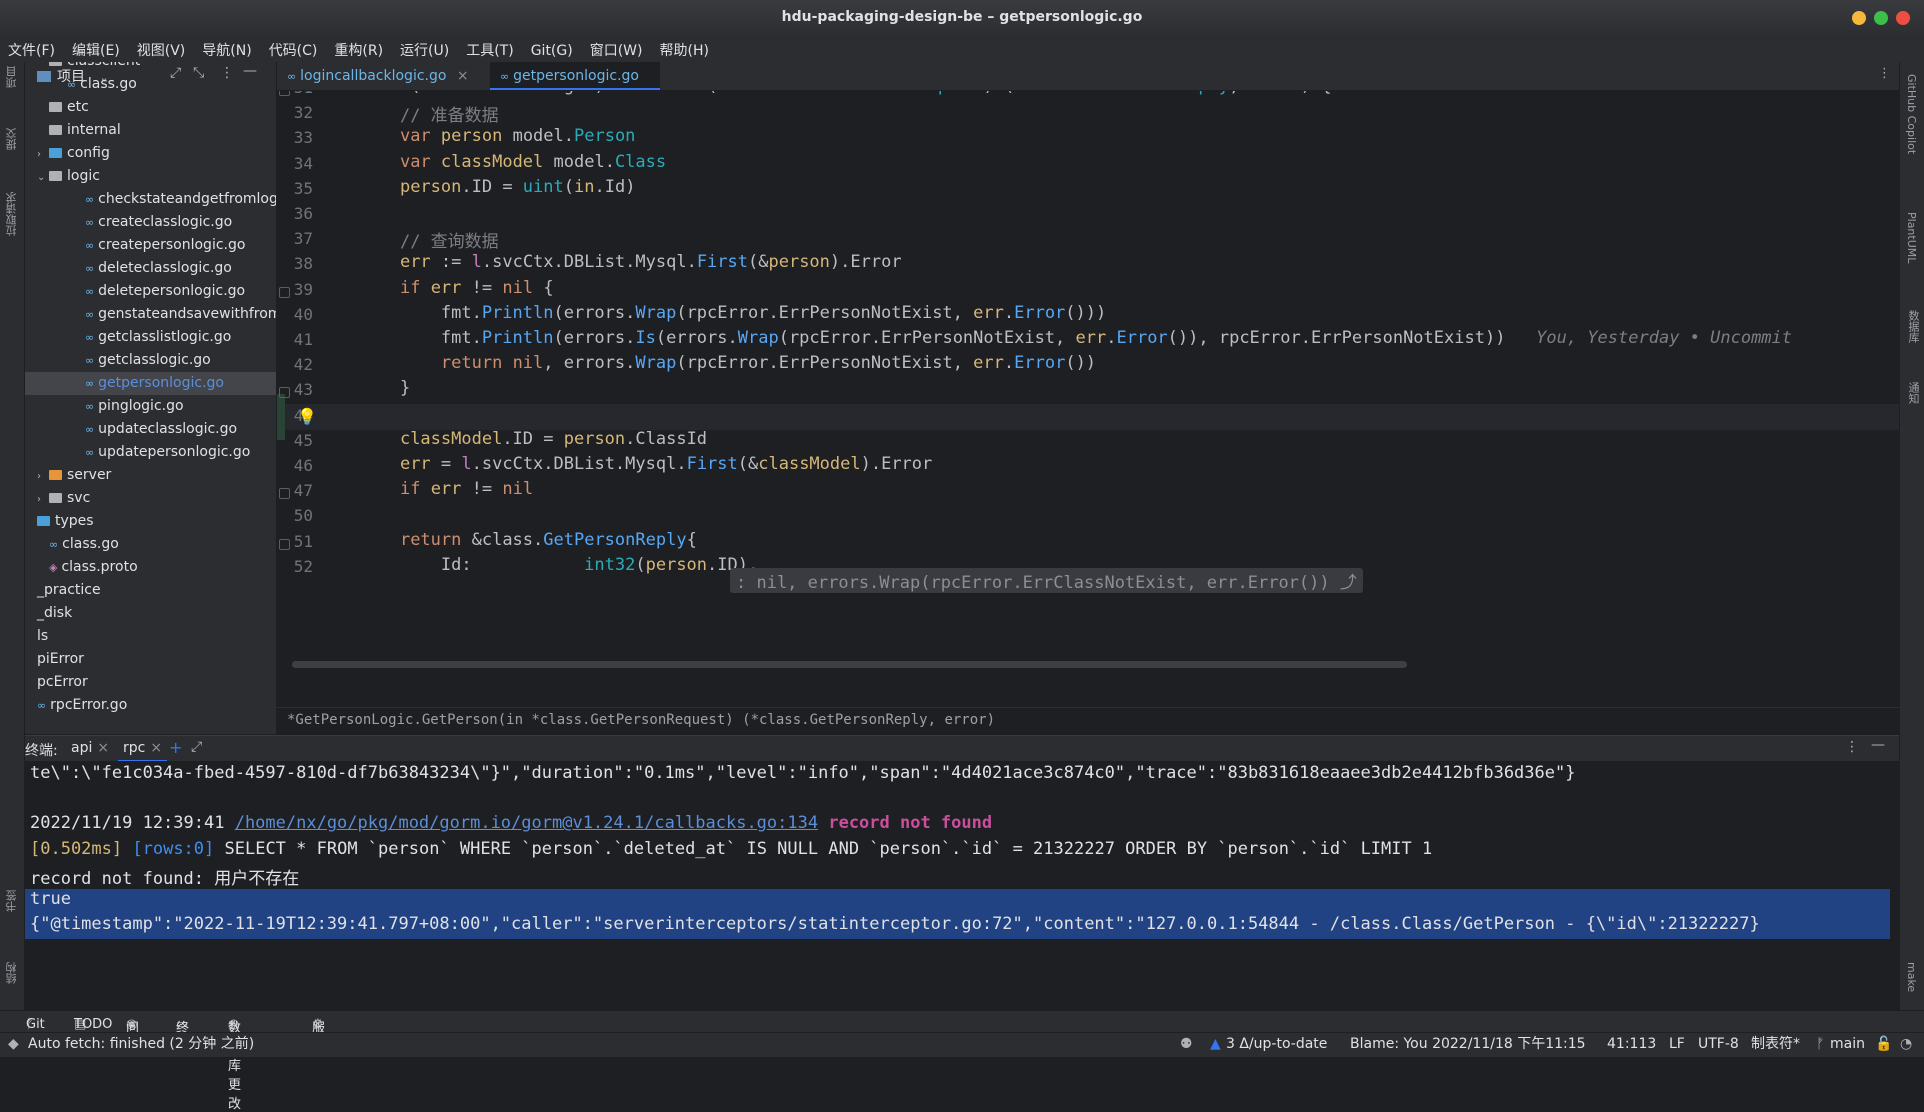 The width and height of the screenshot is (1924, 1112). Describe the element at coordinates (1276, 1044) in the screenshot. I see `vcs-status: 3 Δ/up-to-date` at that location.